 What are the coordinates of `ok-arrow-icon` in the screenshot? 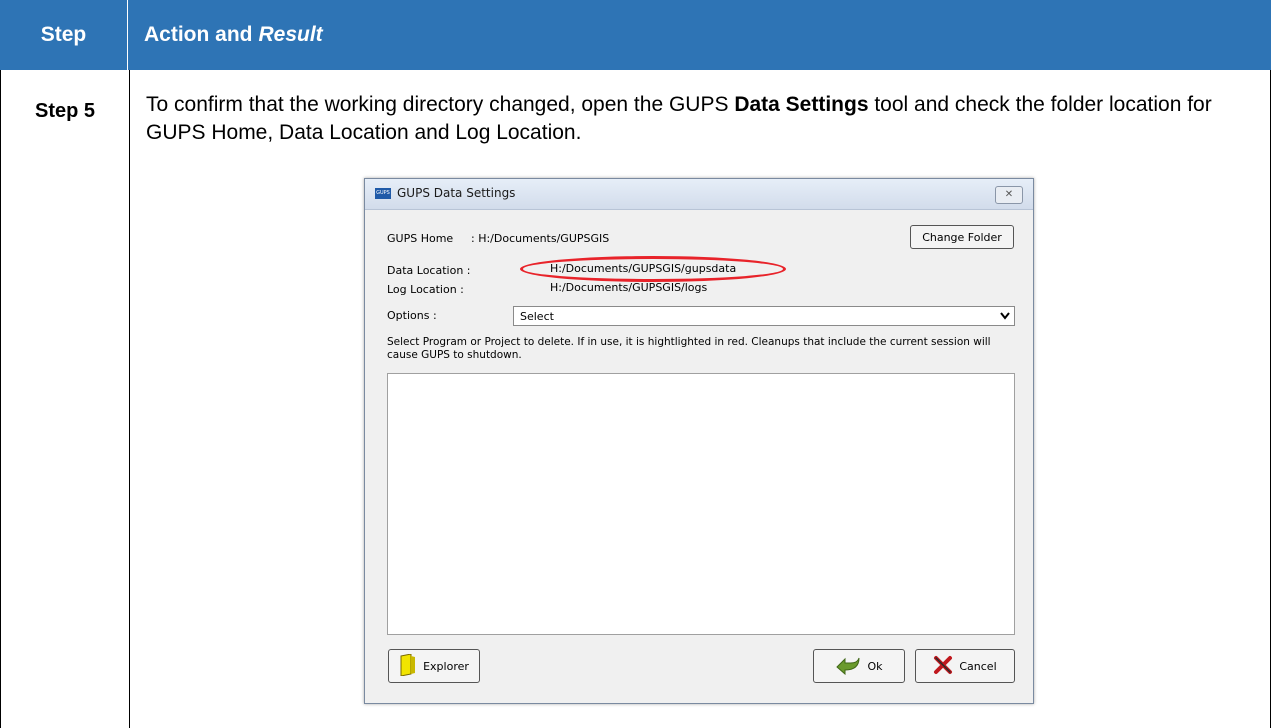 It's located at (848, 666).